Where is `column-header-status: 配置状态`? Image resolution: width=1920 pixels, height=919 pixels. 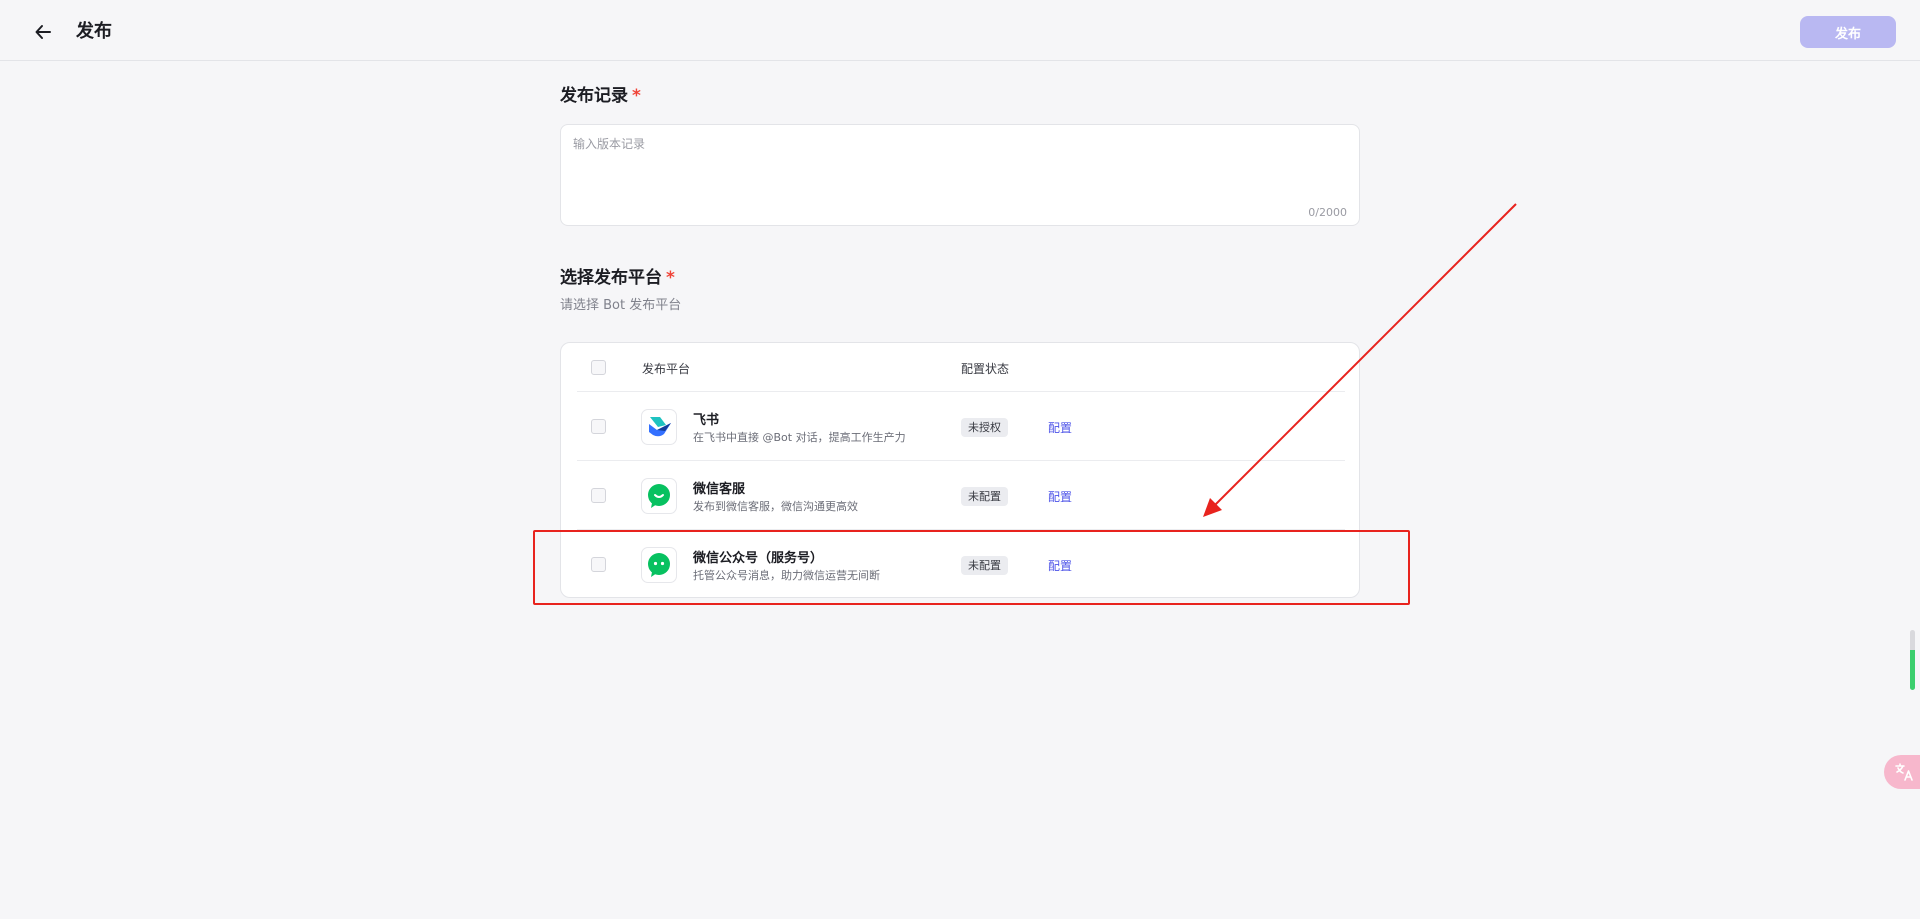 column-header-status: 配置状态 is located at coordinates (985, 369).